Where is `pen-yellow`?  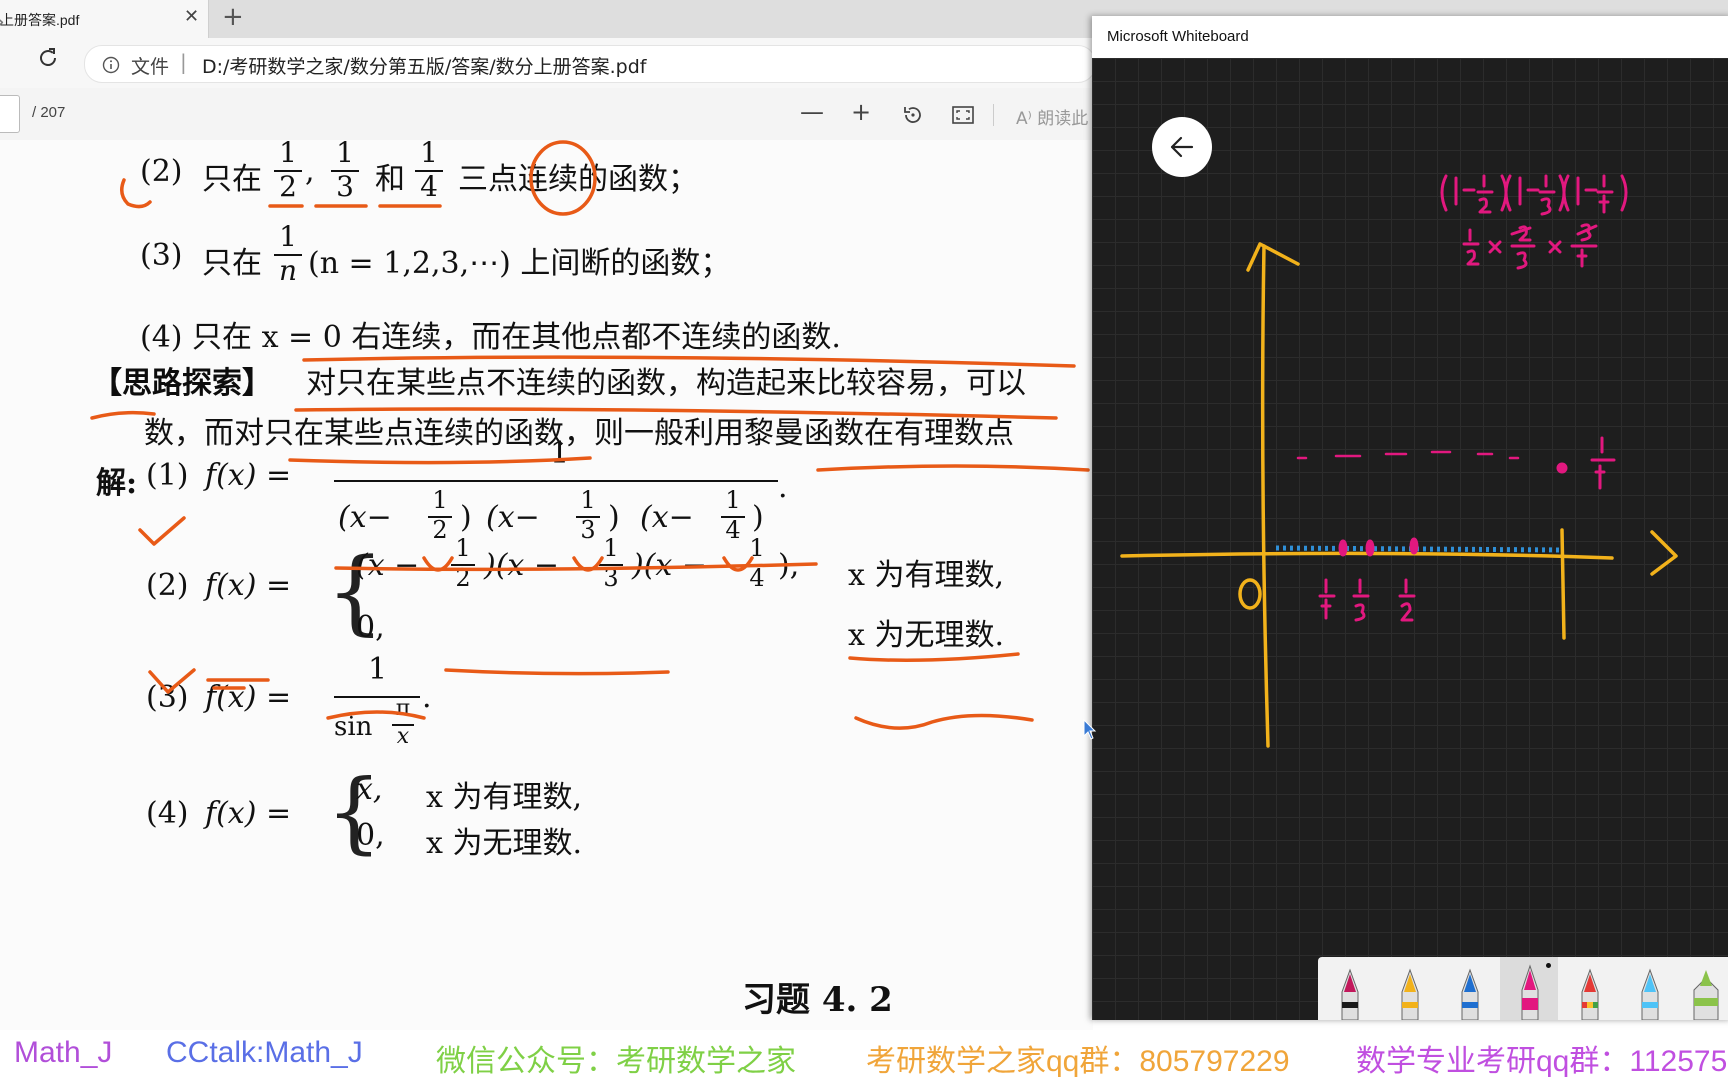
pen-yellow is located at coordinates (1410, 991).